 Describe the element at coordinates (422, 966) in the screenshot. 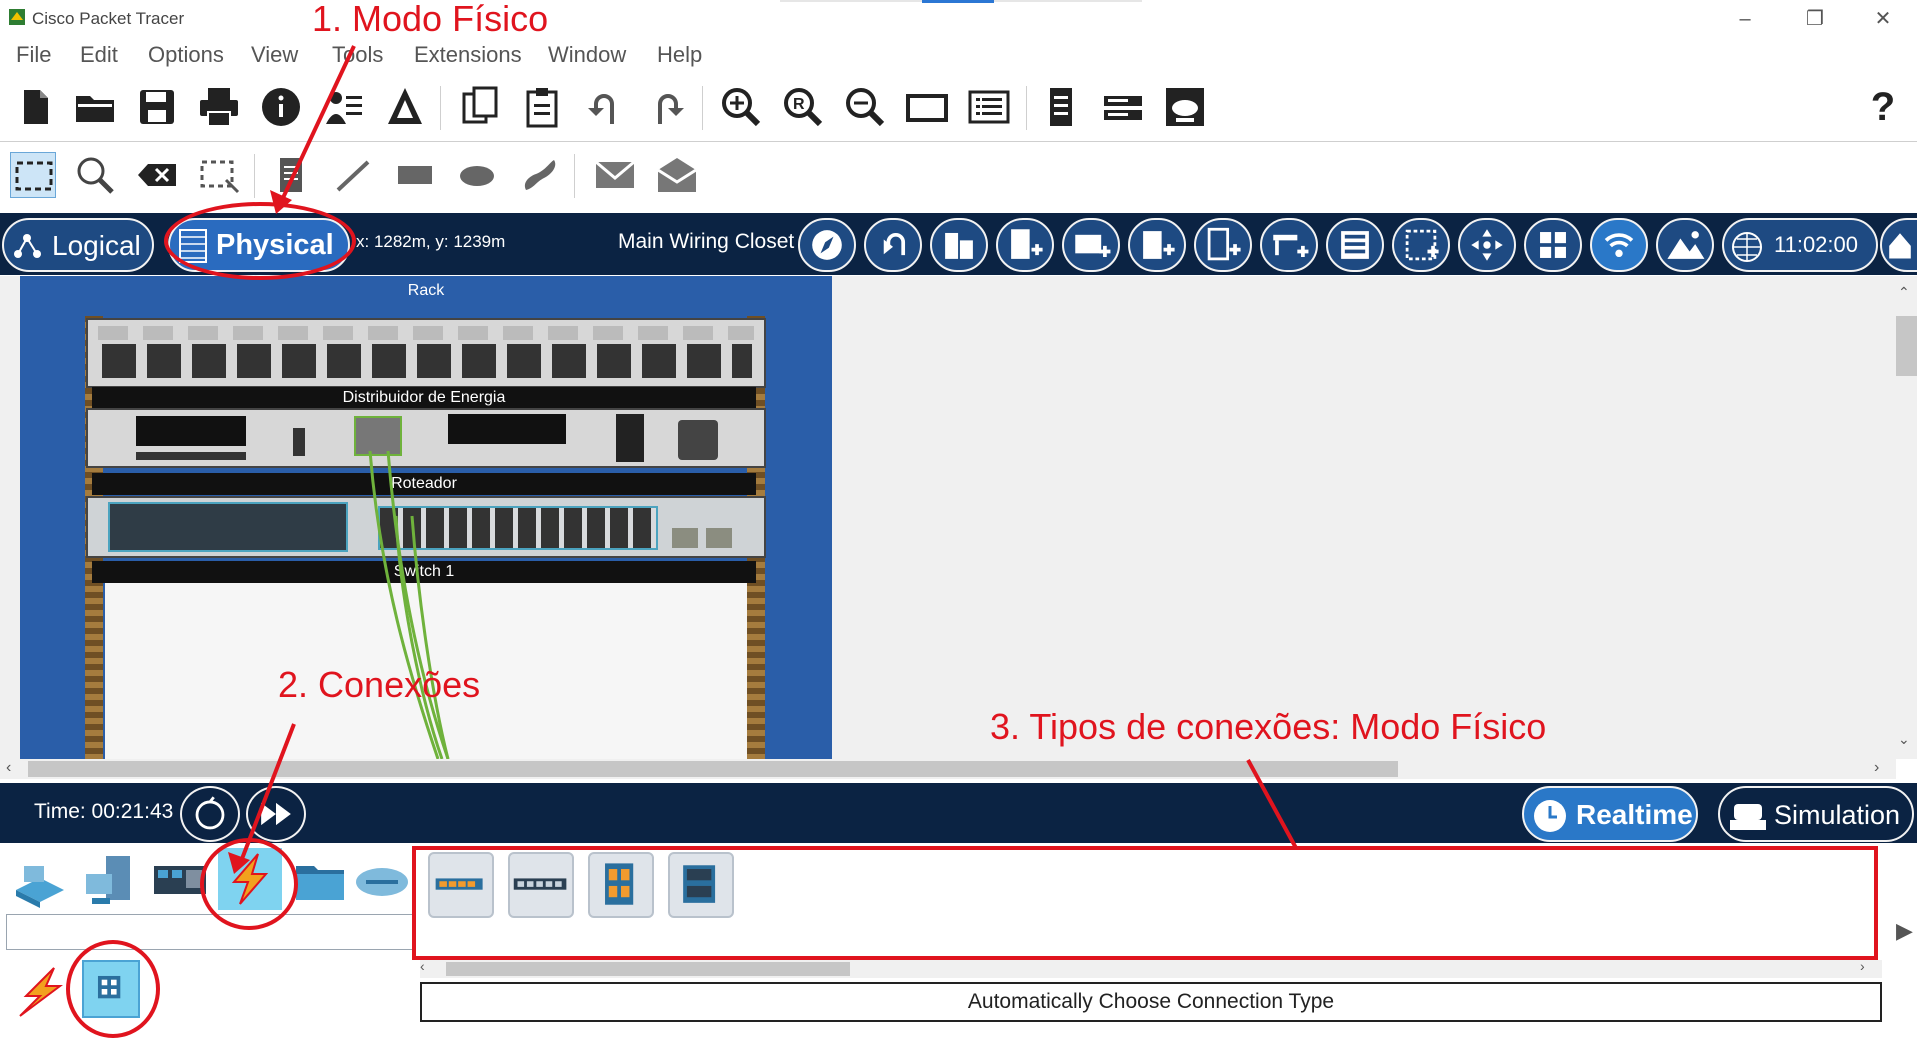

I see `panel-scroll-left-icon: ‹` at that location.